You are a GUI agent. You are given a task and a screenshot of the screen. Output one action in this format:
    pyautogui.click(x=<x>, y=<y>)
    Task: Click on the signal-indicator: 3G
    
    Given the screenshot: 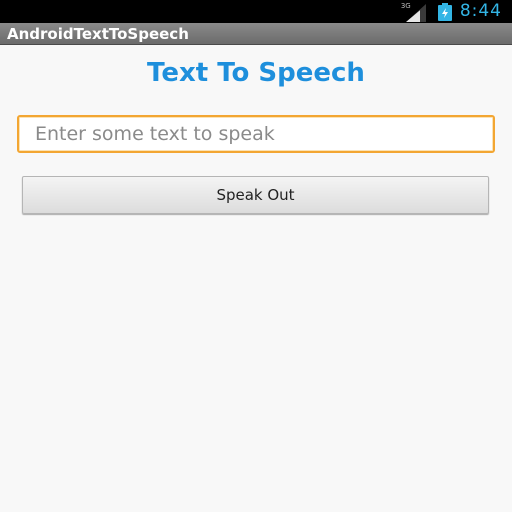 What is the action you would take?
    pyautogui.click(x=415, y=12)
    